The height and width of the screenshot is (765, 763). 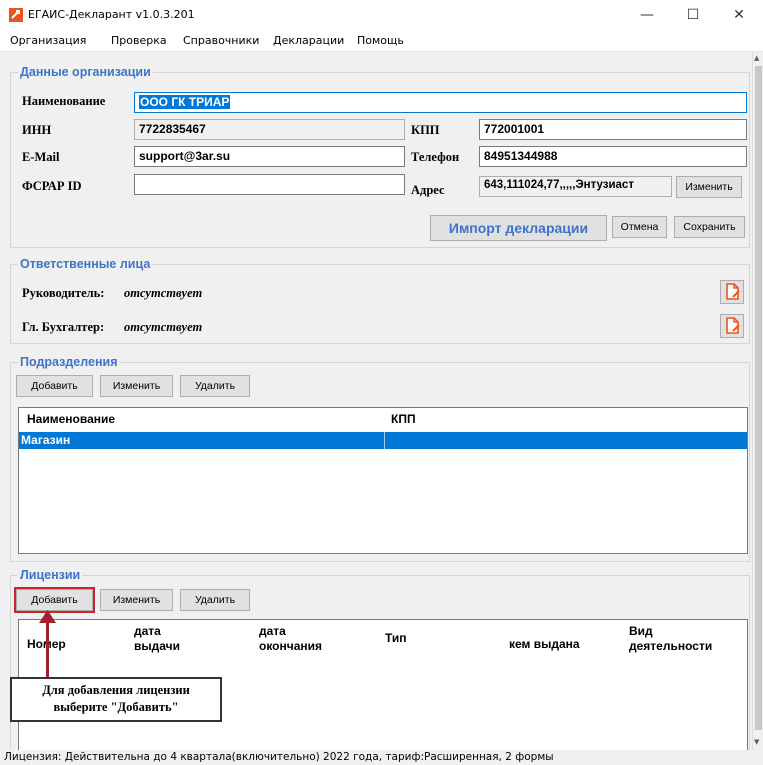 What do you see at coordinates (440, 102) in the screenshot?
I see `name-input: ООО ГК ТРИАР` at bounding box center [440, 102].